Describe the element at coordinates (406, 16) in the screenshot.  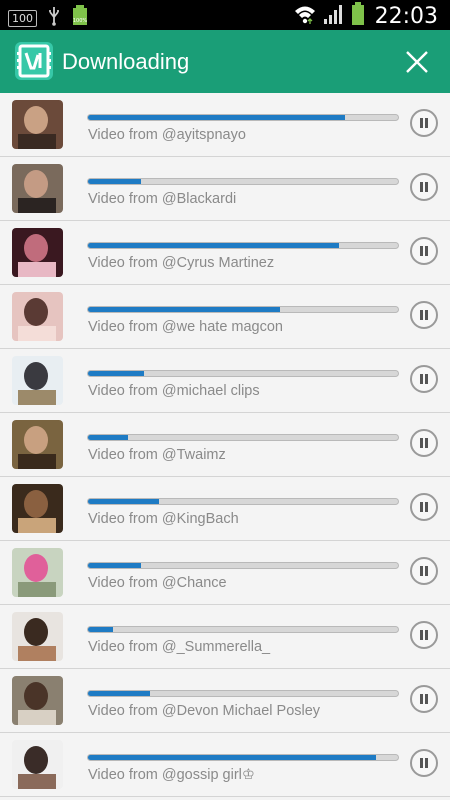
I see `clock: 22:03` at that location.